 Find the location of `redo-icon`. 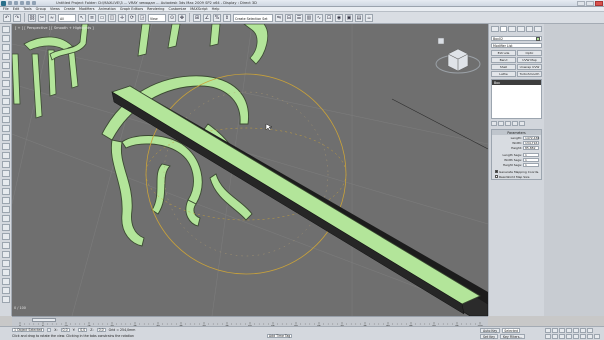

redo-icon is located at coordinates (34, 3).